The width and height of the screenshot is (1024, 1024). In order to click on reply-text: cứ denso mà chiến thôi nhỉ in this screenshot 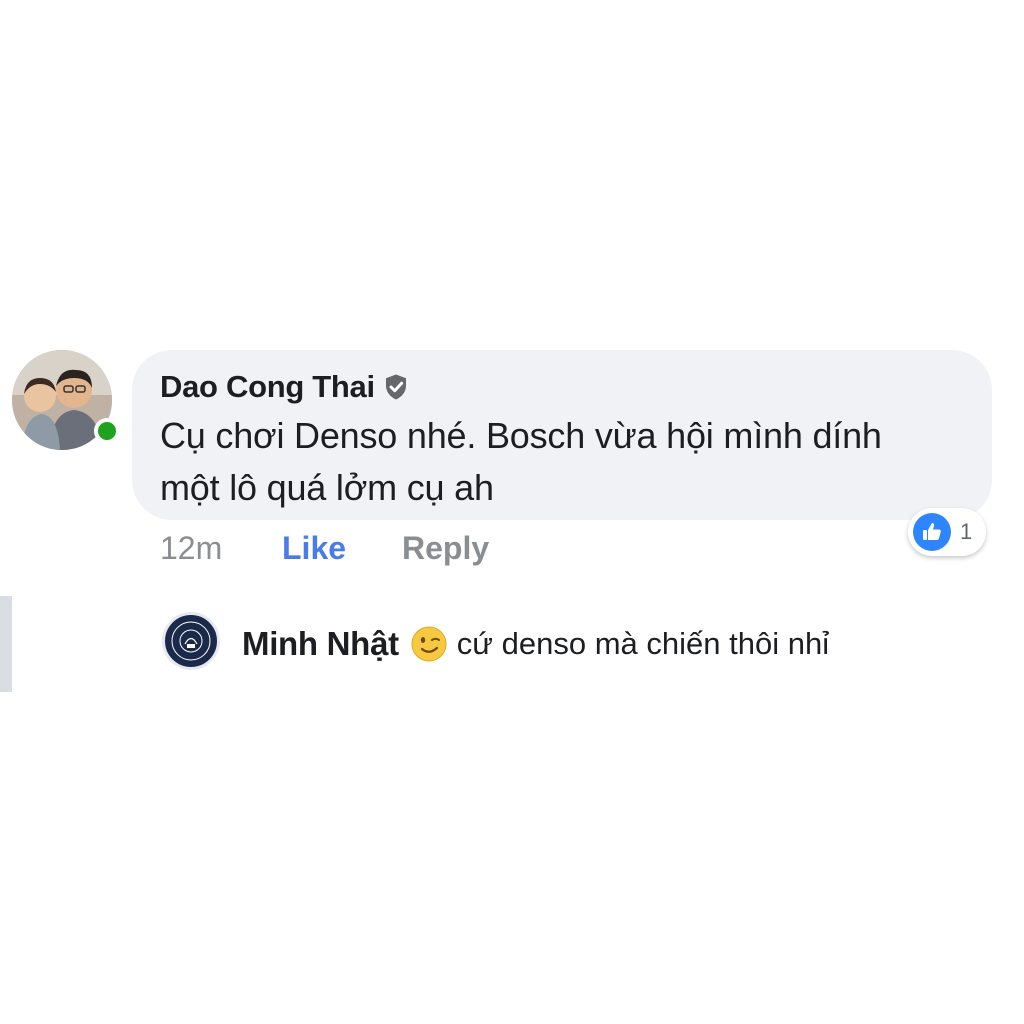, I will do `click(643, 643)`.